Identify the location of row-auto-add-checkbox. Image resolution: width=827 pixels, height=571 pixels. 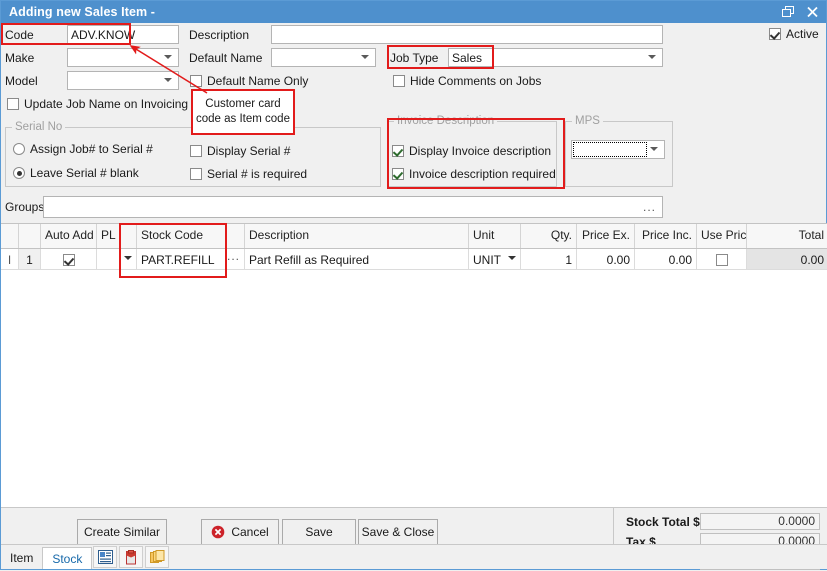
(68, 259).